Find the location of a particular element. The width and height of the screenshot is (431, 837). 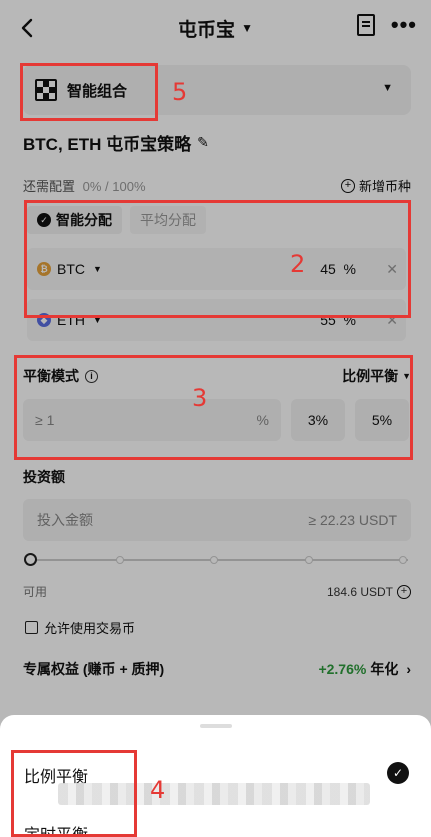

check-icon: ✓ is located at coordinates (398, 773).